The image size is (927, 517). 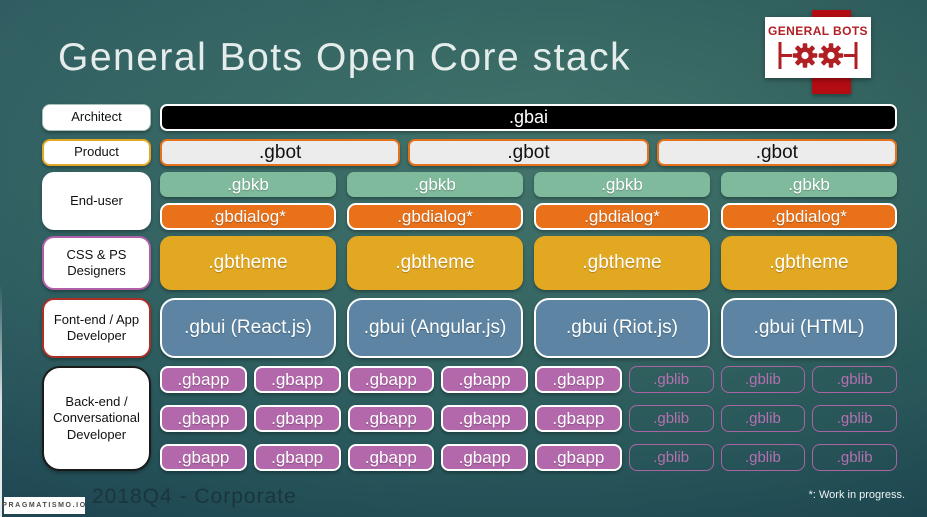 I want to click on pragmatismo-watermark: PRAGMATISMO.IO, so click(x=43, y=505).